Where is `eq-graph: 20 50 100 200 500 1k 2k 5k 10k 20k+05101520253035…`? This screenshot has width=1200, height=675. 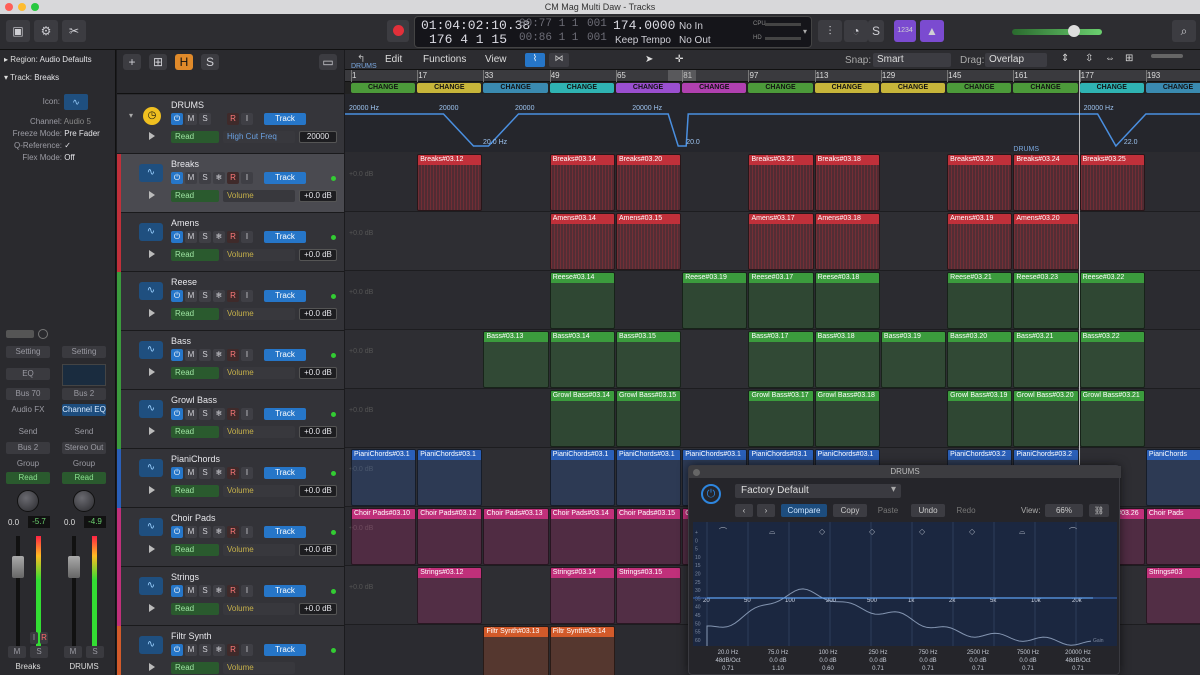 eq-graph: 20 50 100 200 500 1k 2k 5k 10k 20k+05101520253035… is located at coordinates (905, 584).